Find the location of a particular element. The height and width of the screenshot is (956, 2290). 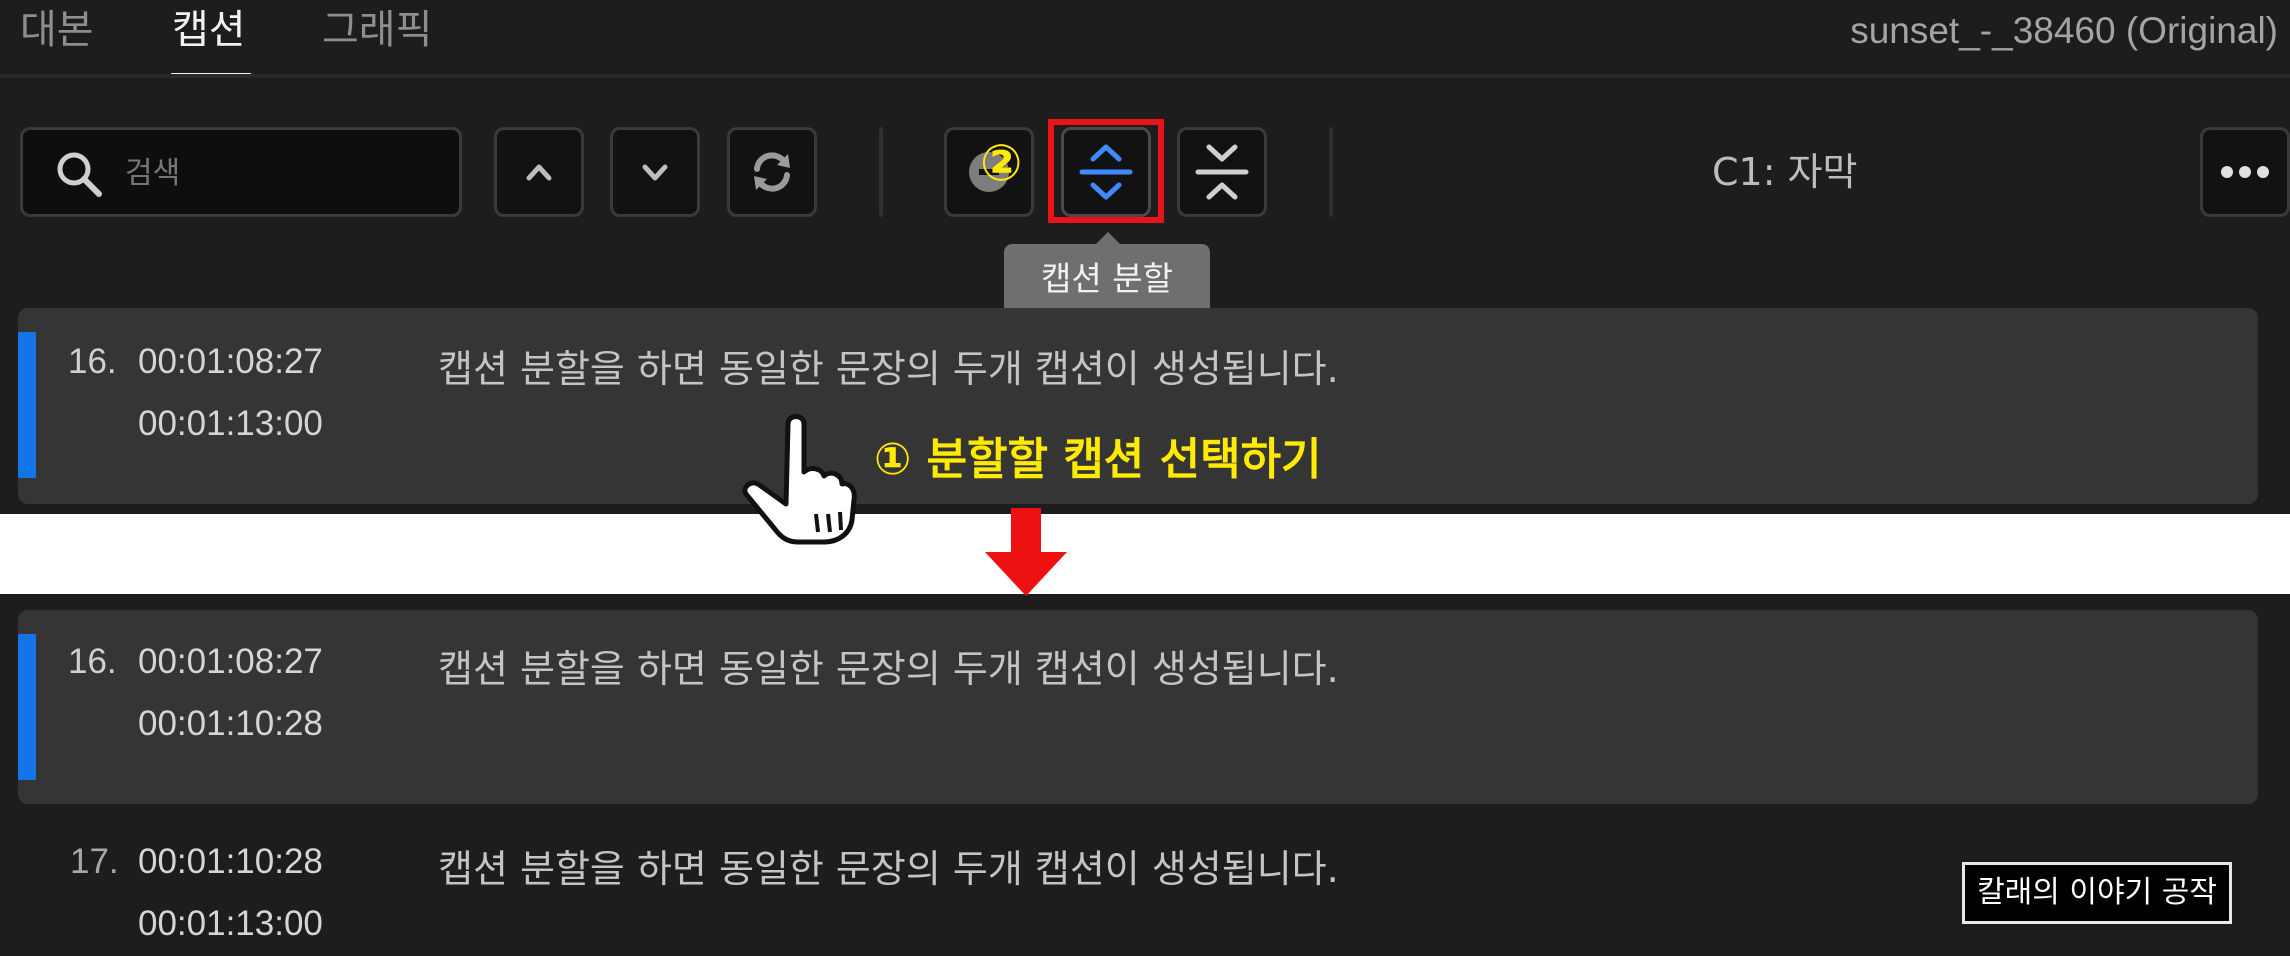

step-1-instruction: ① 분할할 캡션 선택하기 is located at coordinates (1098, 459).